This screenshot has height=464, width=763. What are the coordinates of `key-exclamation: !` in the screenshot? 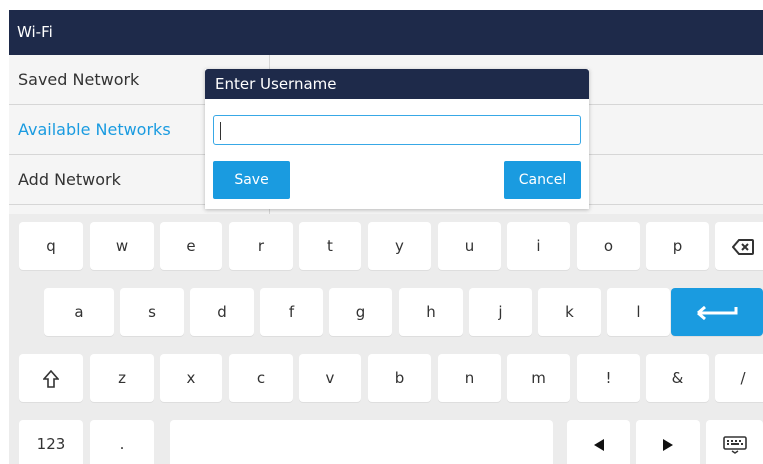 It's located at (608, 378).